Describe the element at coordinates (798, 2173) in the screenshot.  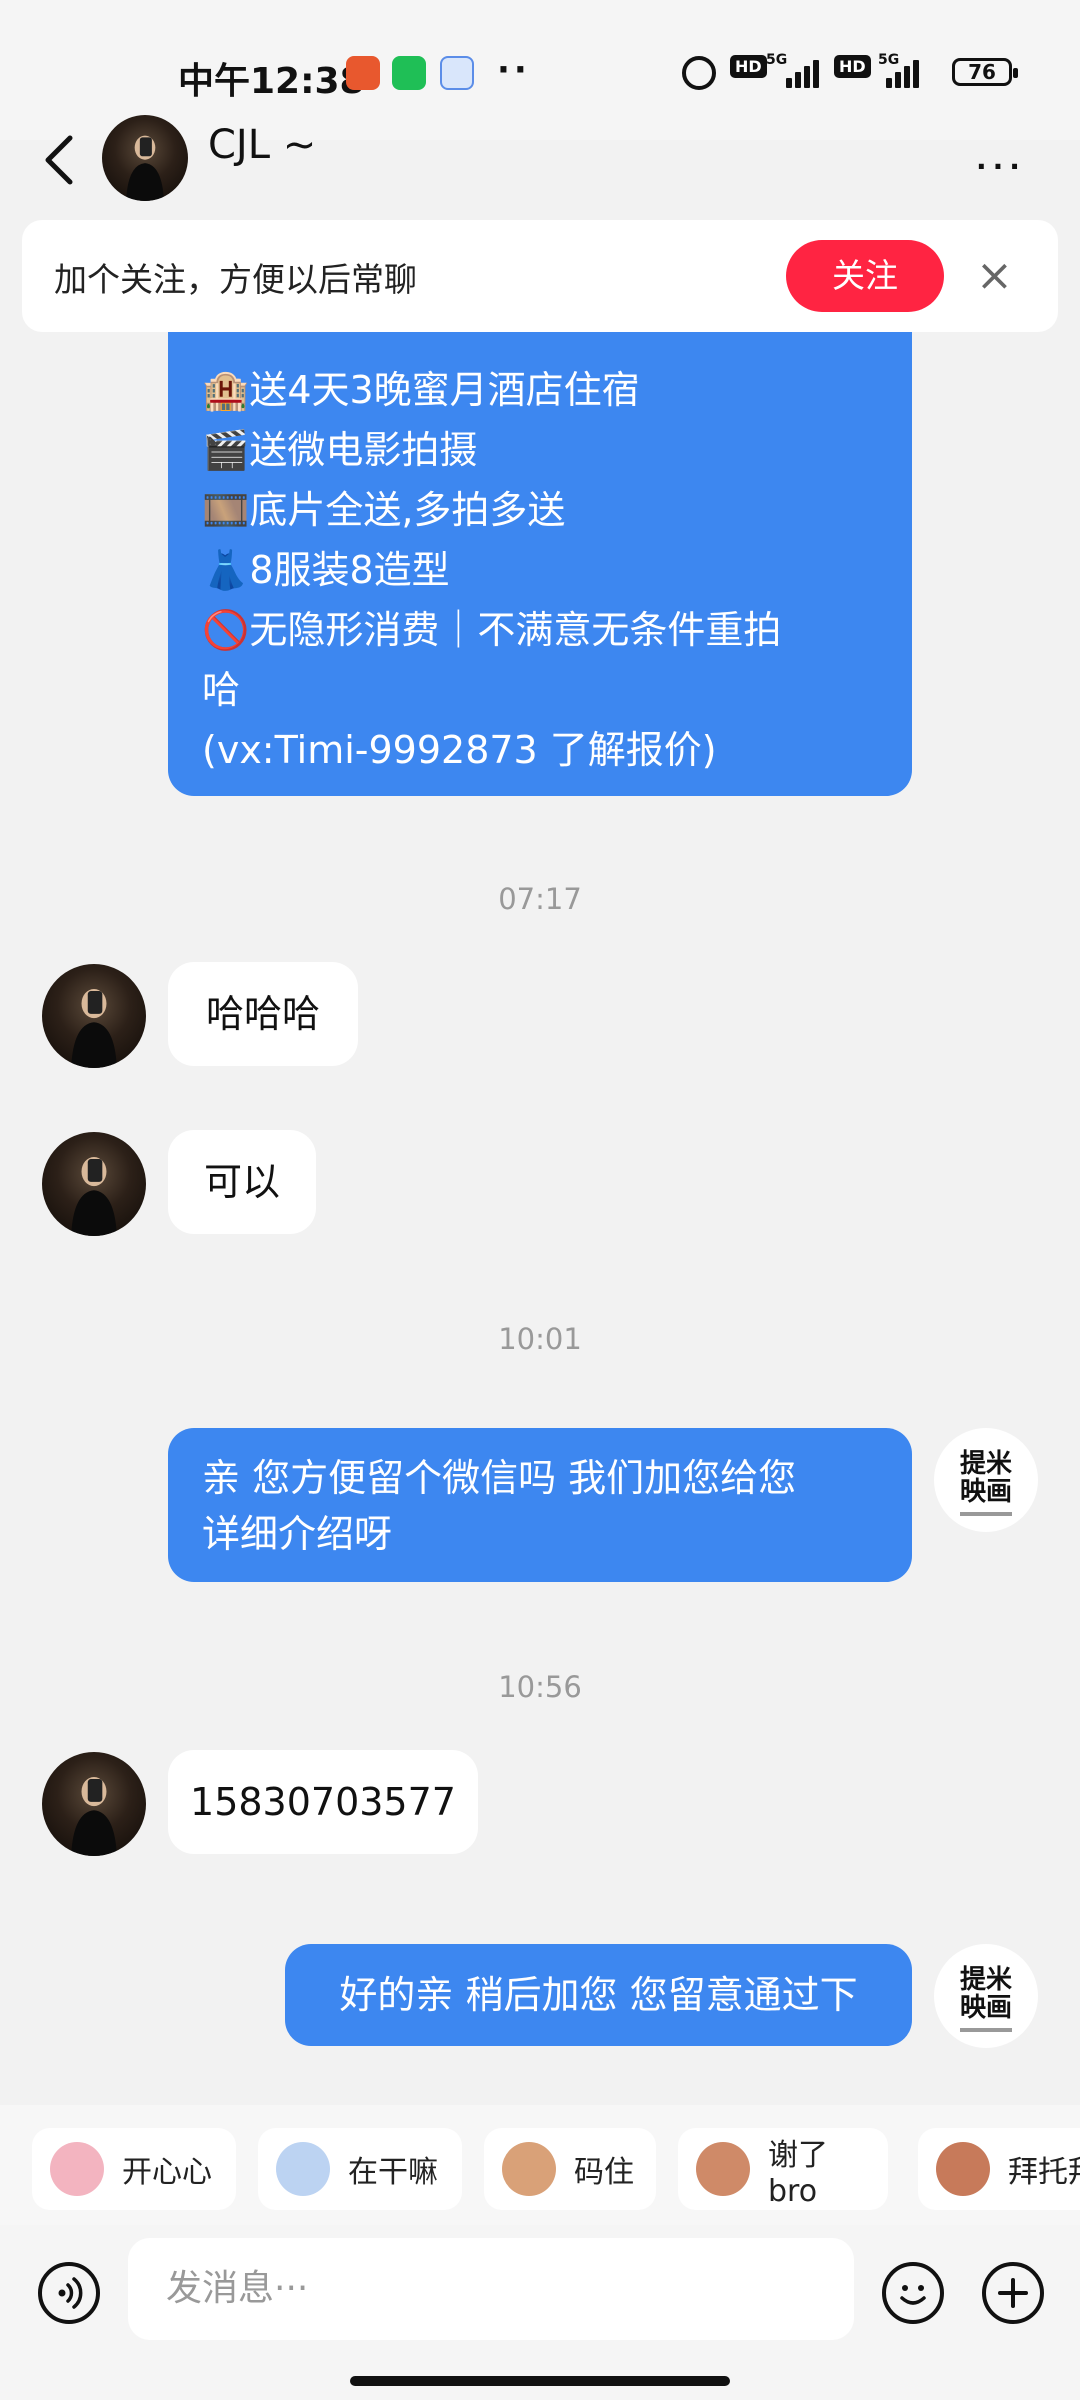
I see `quick-reply-label: 谢了bro` at that location.